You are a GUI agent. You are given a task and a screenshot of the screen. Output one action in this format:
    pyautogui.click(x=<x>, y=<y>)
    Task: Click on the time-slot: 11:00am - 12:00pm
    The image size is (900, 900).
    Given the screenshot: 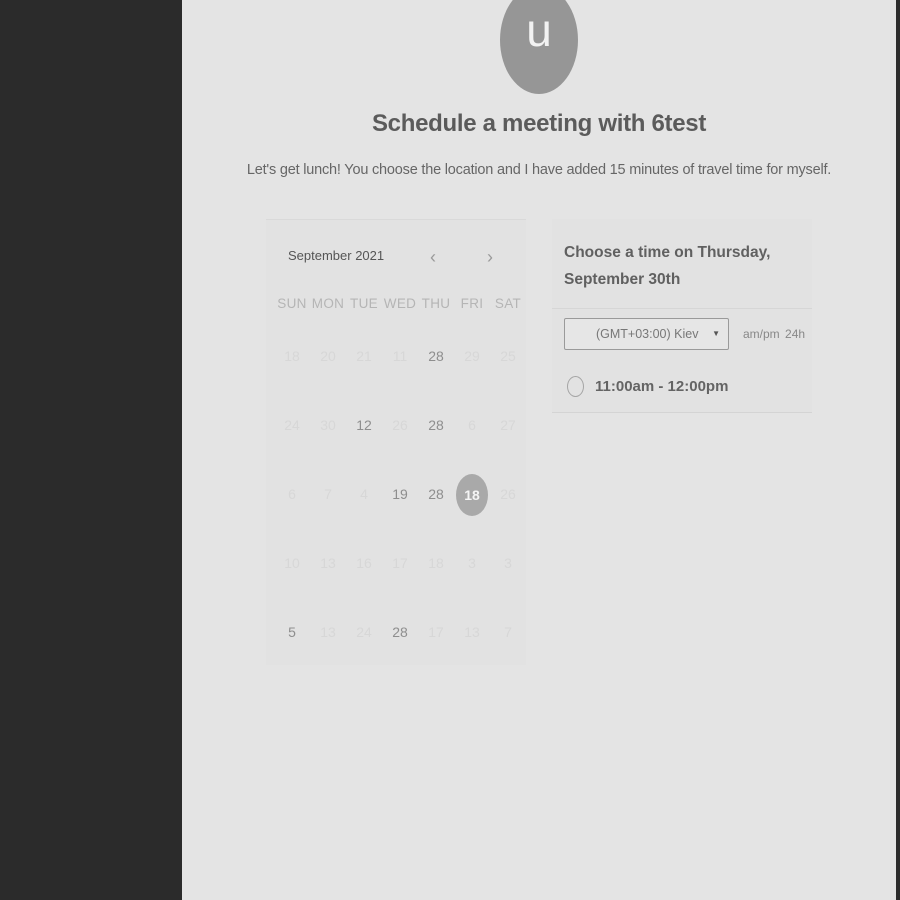 What is the action you would take?
    pyautogui.click(x=647, y=386)
    